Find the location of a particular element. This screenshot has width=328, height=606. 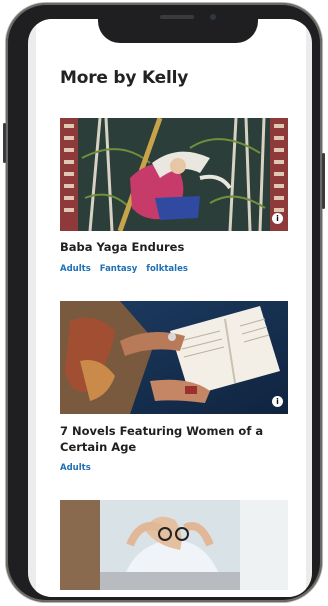

card-image-glasses is located at coordinates (174, 545).